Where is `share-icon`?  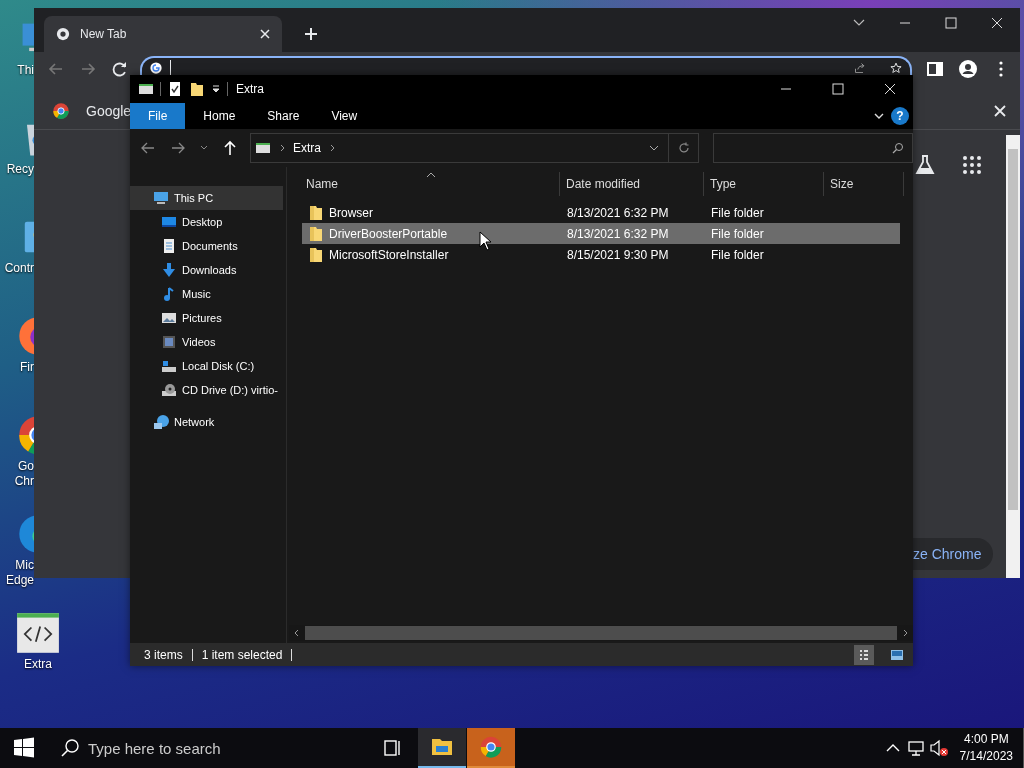 share-icon is located at coordinates (860, 68).